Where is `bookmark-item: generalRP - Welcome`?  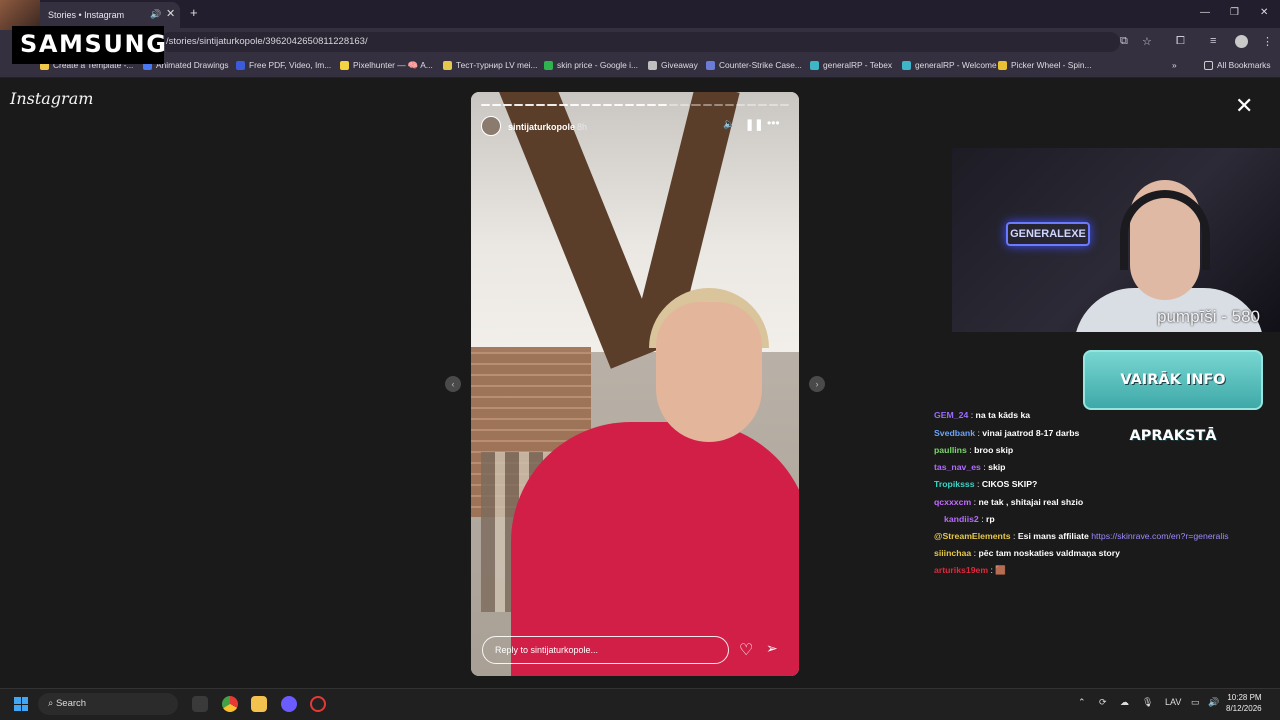
bookmark-item: generalRP - Welcome is located at coordinates (949, 65).